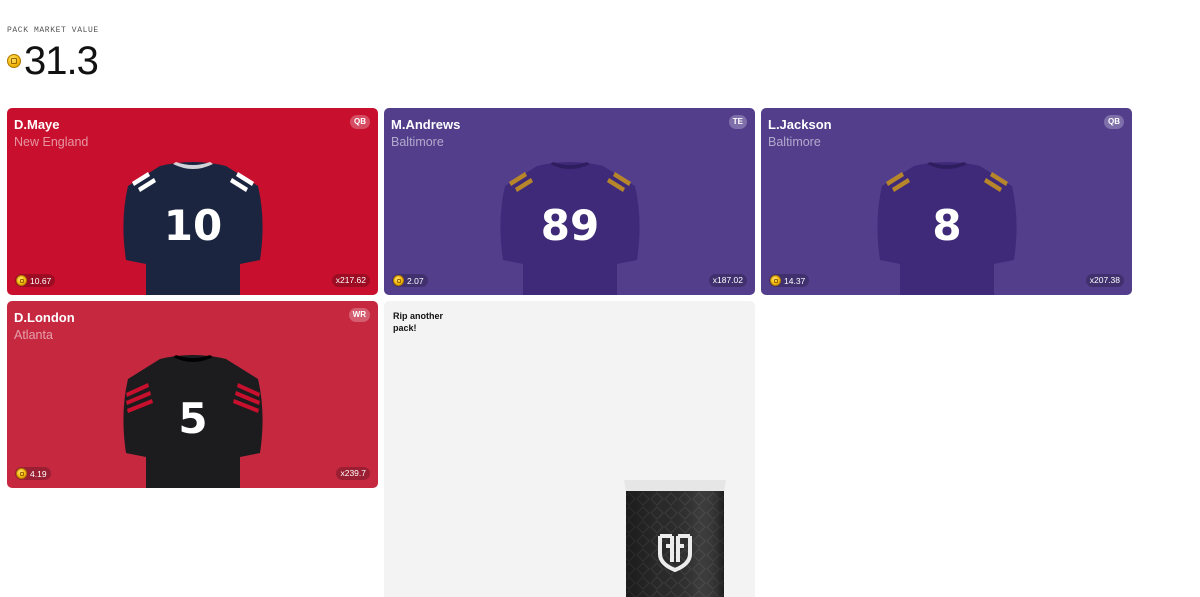 The height and width of the screenshot is (597, 1200). I want to click on player-card-dlondon: D.London Atlanta WR 5 4.19 x239.7, so click(192, 394).